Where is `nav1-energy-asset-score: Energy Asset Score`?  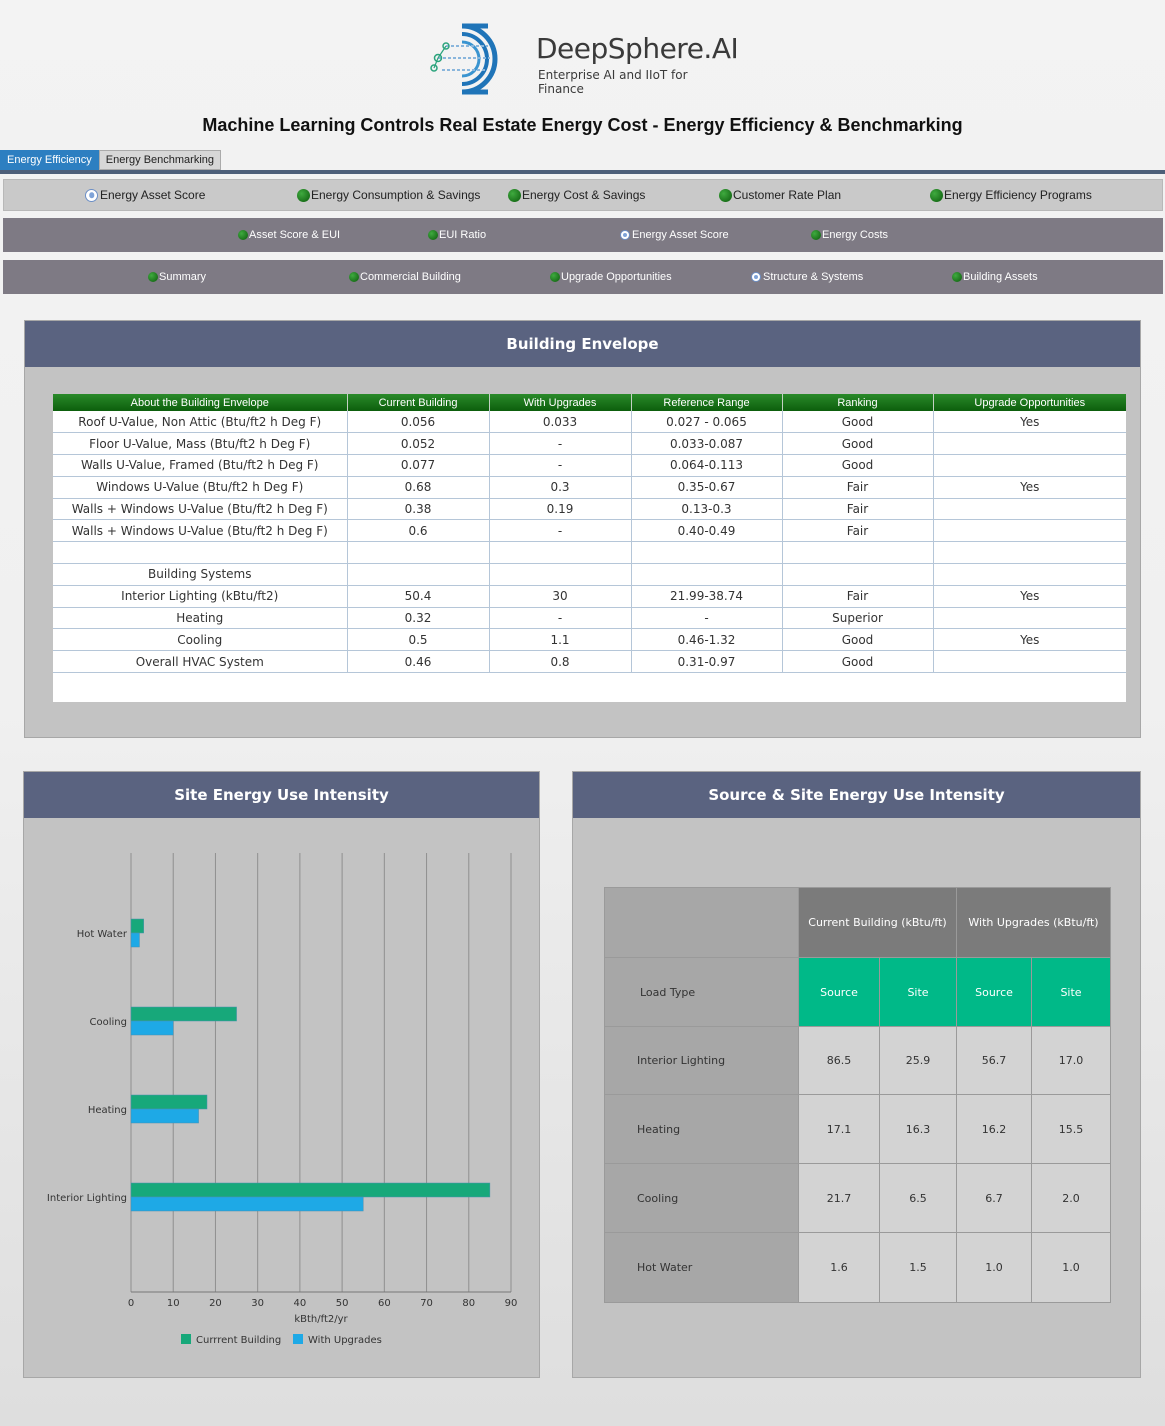
nav1-energy-asset-score: Energy Asset Score is located at coordinates (145, 195).